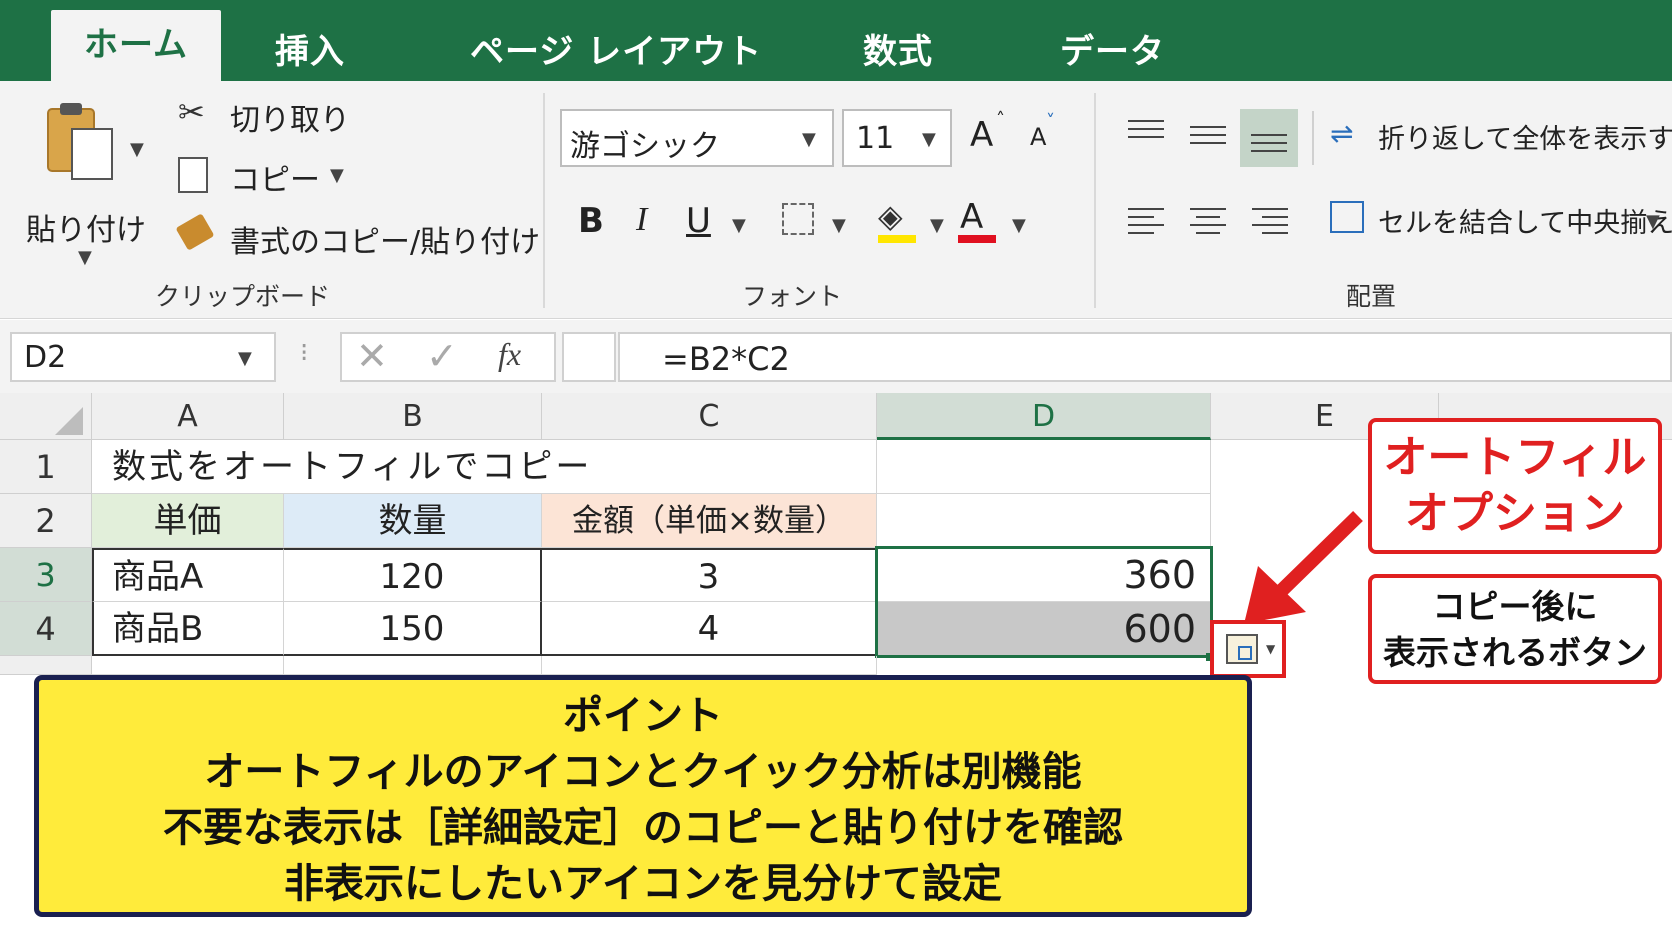 The image size is (1672, 941). Describe the element at coordinates (836, 40) in the screenshot. I see `ribbon-tab-bar: ホーム 挿入 ページ レイアウト 数式 データ` at that location.